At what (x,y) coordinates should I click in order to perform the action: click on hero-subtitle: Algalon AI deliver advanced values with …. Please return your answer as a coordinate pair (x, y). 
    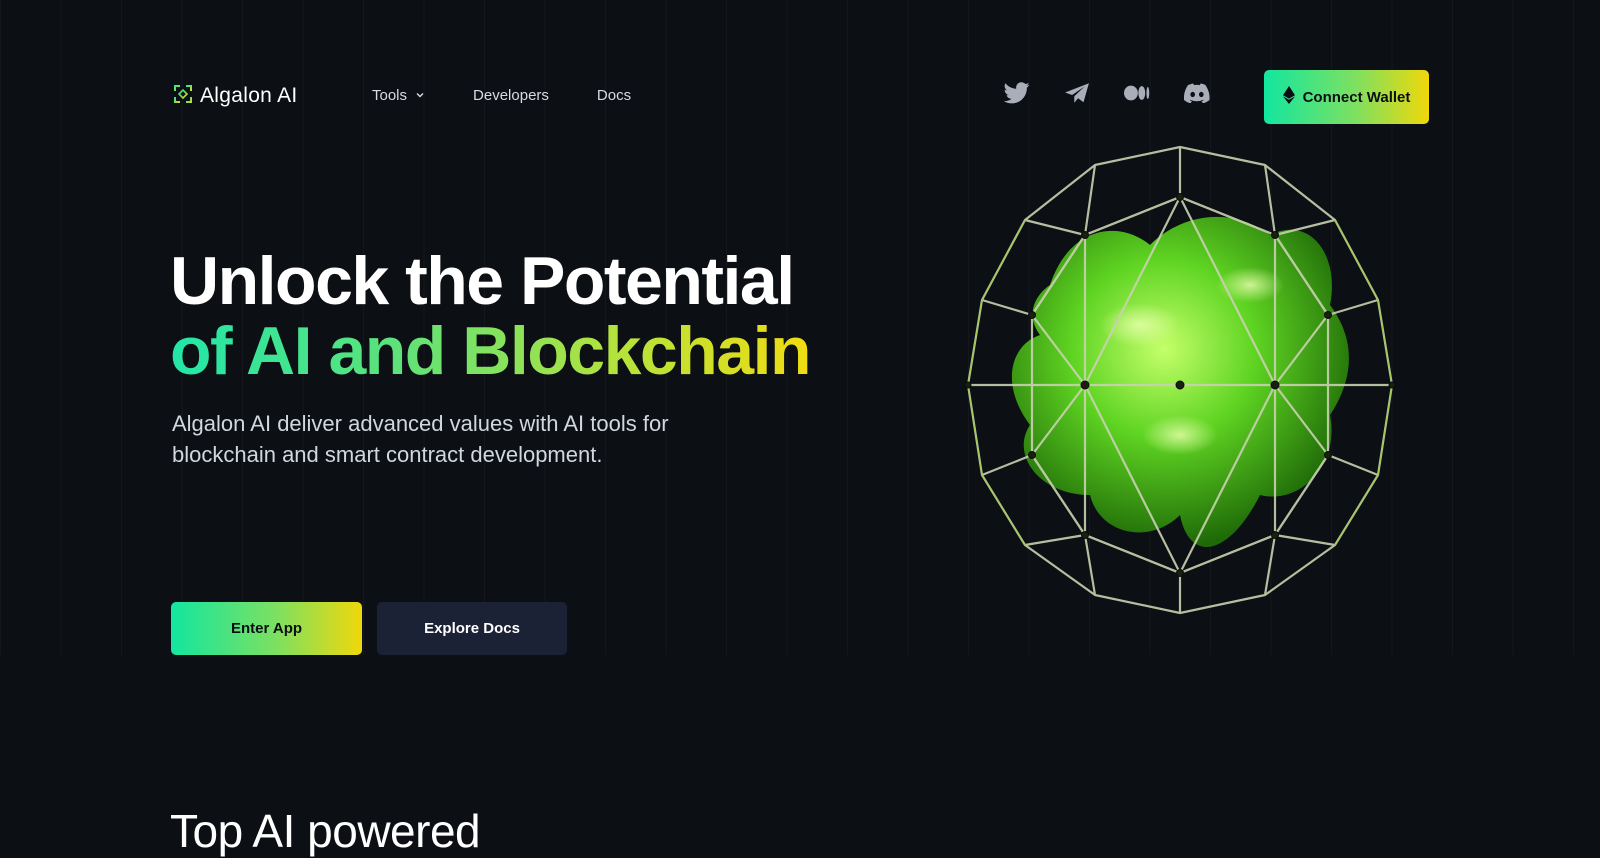
    Looking at the image, I should click on (420, 439).